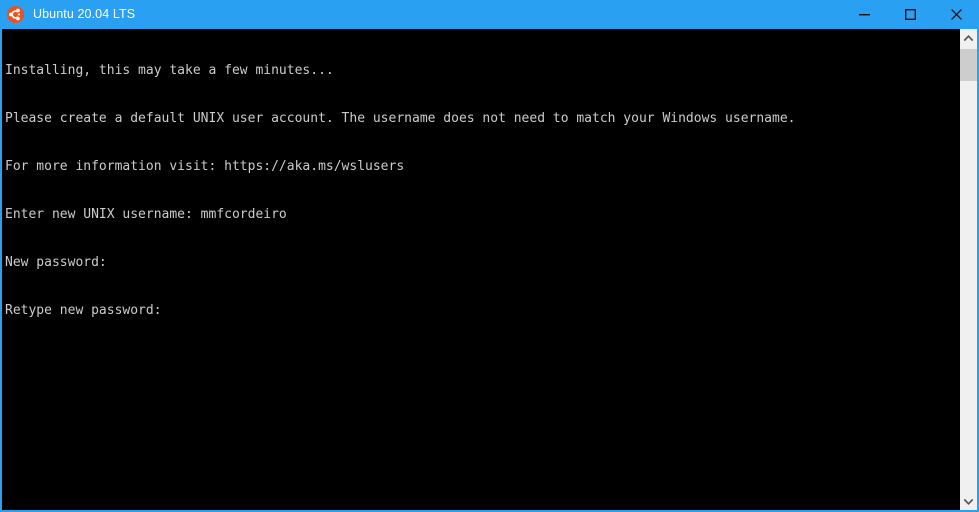  What do you see at coordinates (83, 310) in the screenshot?
I see `terminal-prompt-line: Retype new password:` at bounding box center [83, 310].